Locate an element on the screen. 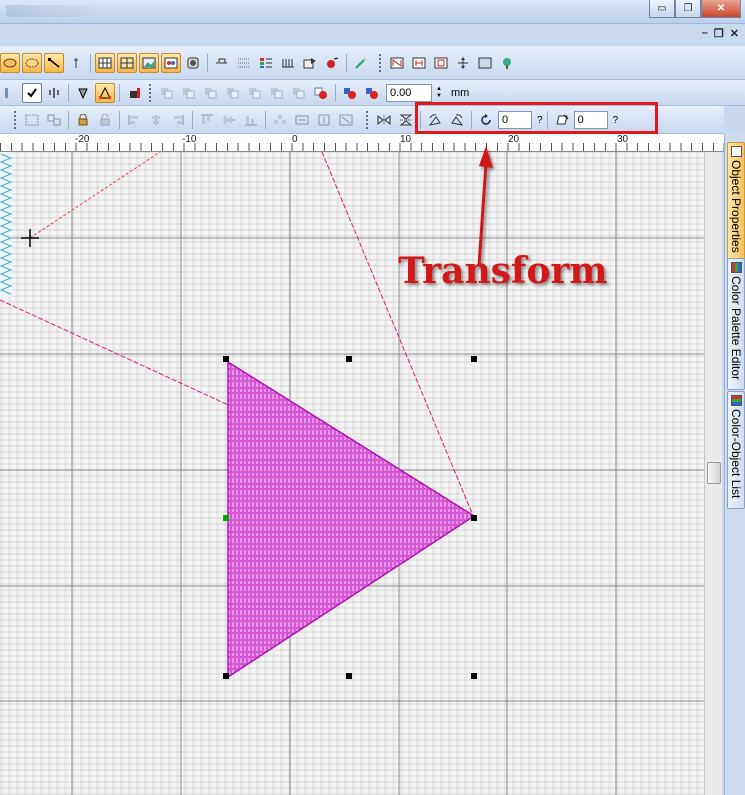 This screenshot has height=795, width=745. scrollbar-thumb is located at coordinates (714, 473).